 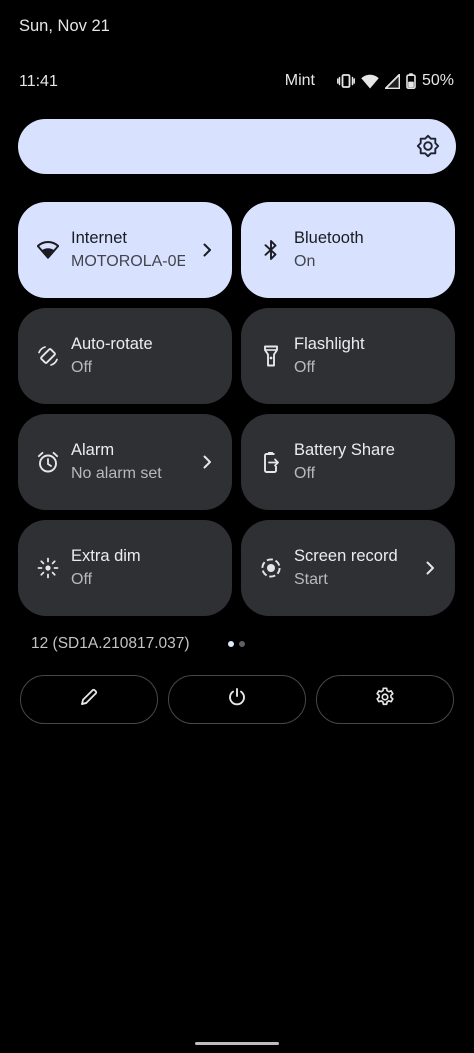 I want to click on brightness-slider, so click(x=237, y=146).